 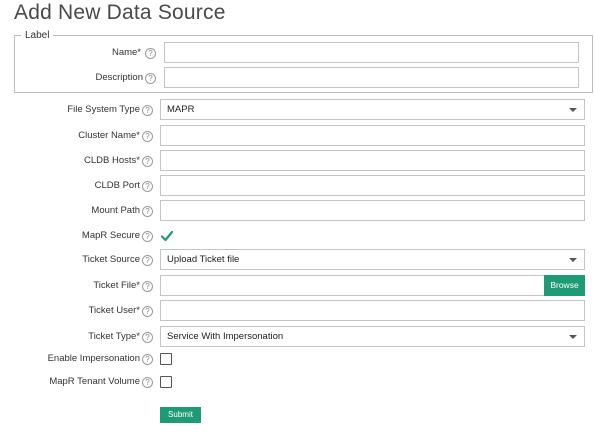 I want to click on enable-impersonation-label: Enable Impersonation, so click(x=93, y=358).